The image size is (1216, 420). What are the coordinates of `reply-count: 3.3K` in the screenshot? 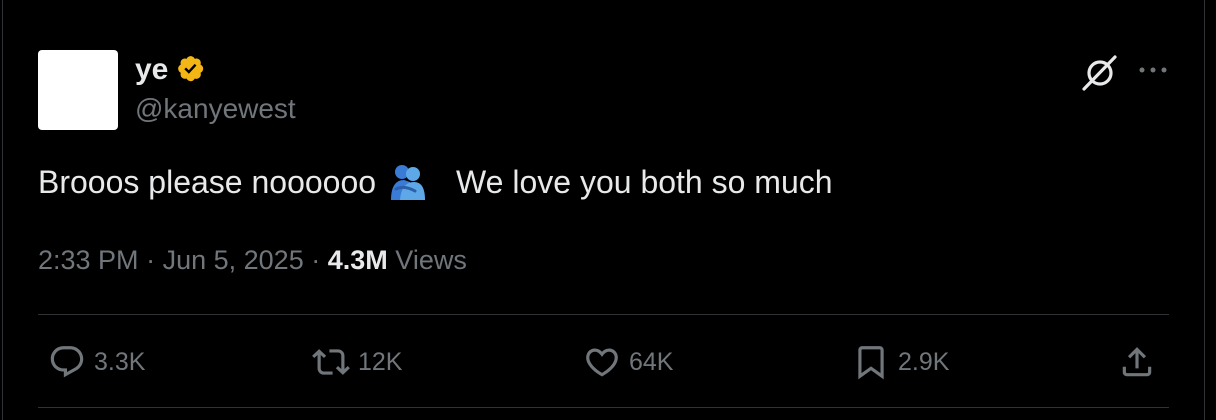 It's located at (120, 361).